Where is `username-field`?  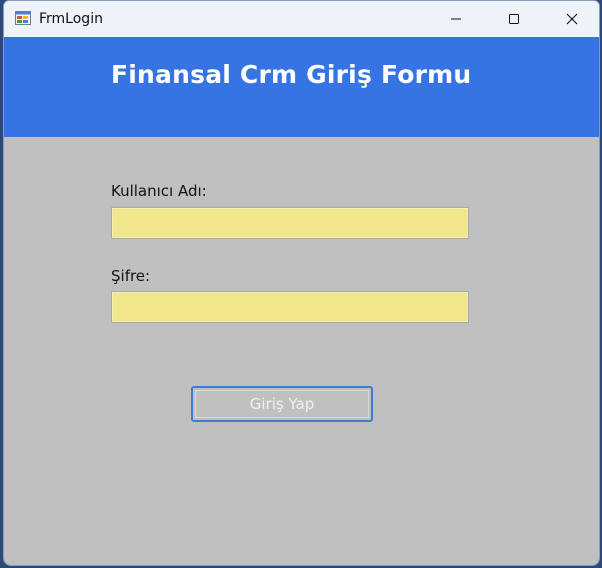 username-field is located at coordinates (290, 223).